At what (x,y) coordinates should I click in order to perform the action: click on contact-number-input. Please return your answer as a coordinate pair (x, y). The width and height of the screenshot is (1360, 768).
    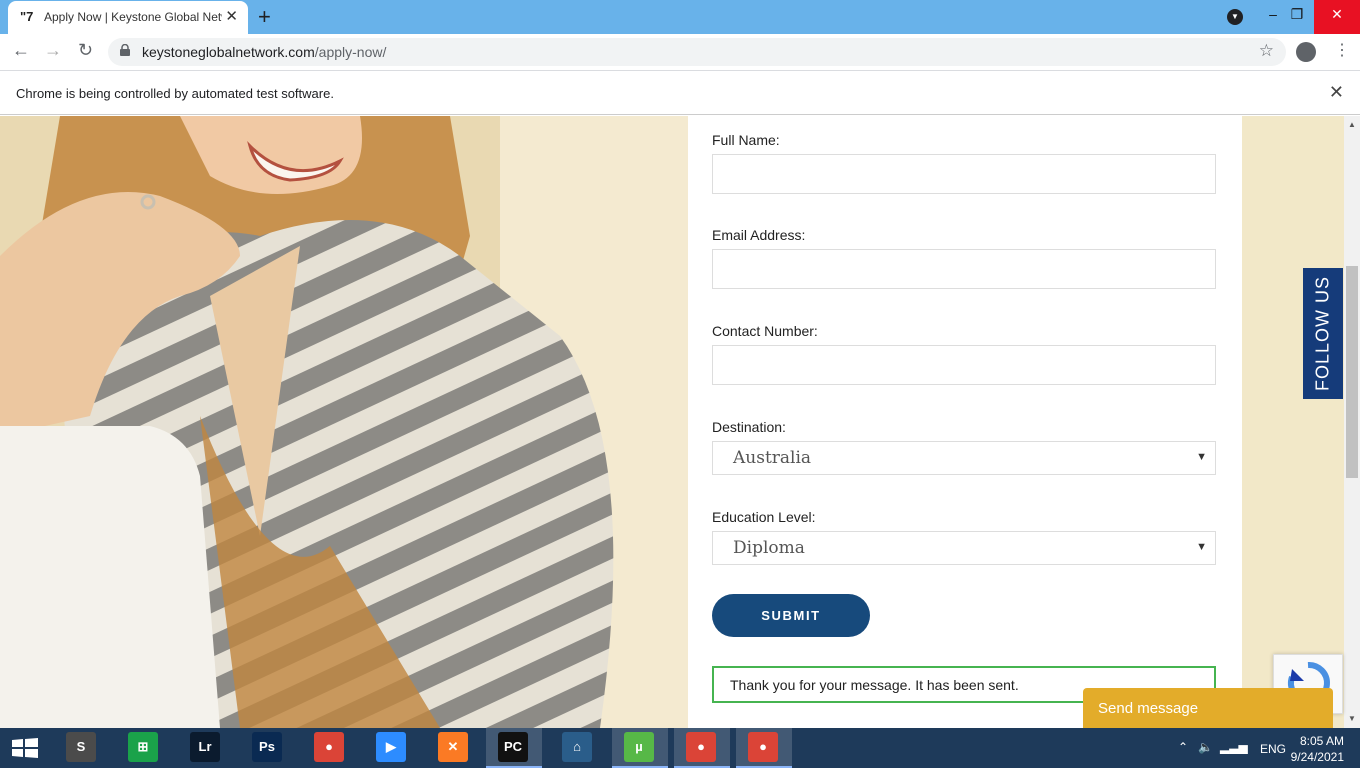
    Looking at the image, I should click on (964, 365).